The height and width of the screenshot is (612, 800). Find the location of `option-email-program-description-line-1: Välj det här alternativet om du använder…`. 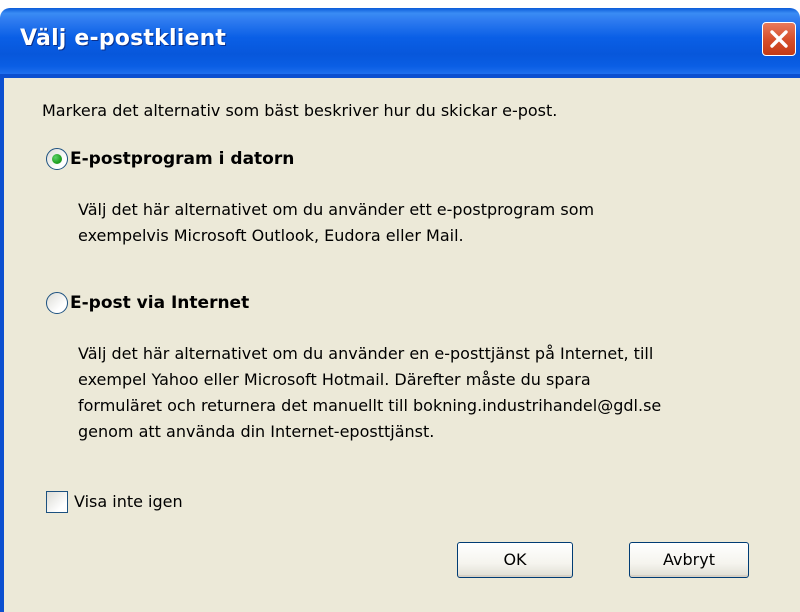

option-email-program-description-line-1: Välj det här alternativet om du använder… is located at coordinates (336, 209).